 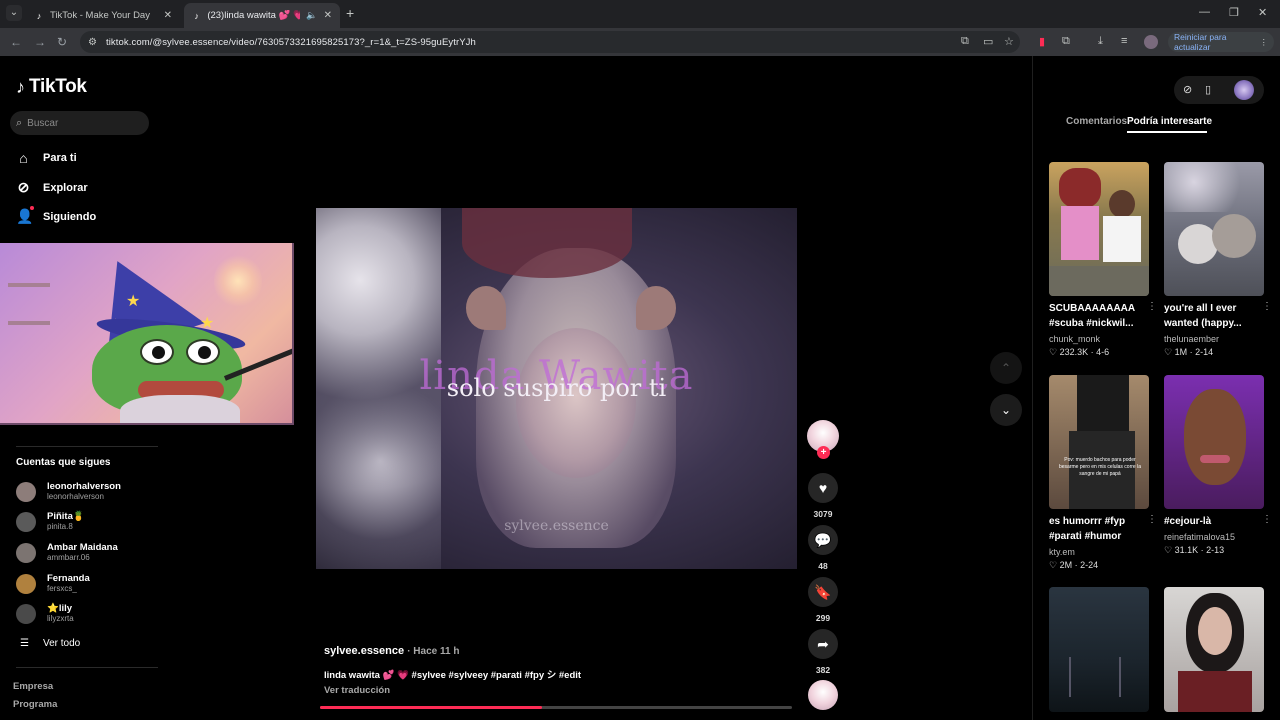 I want to click on search-box: ⌕, so click(x=79, y=123).